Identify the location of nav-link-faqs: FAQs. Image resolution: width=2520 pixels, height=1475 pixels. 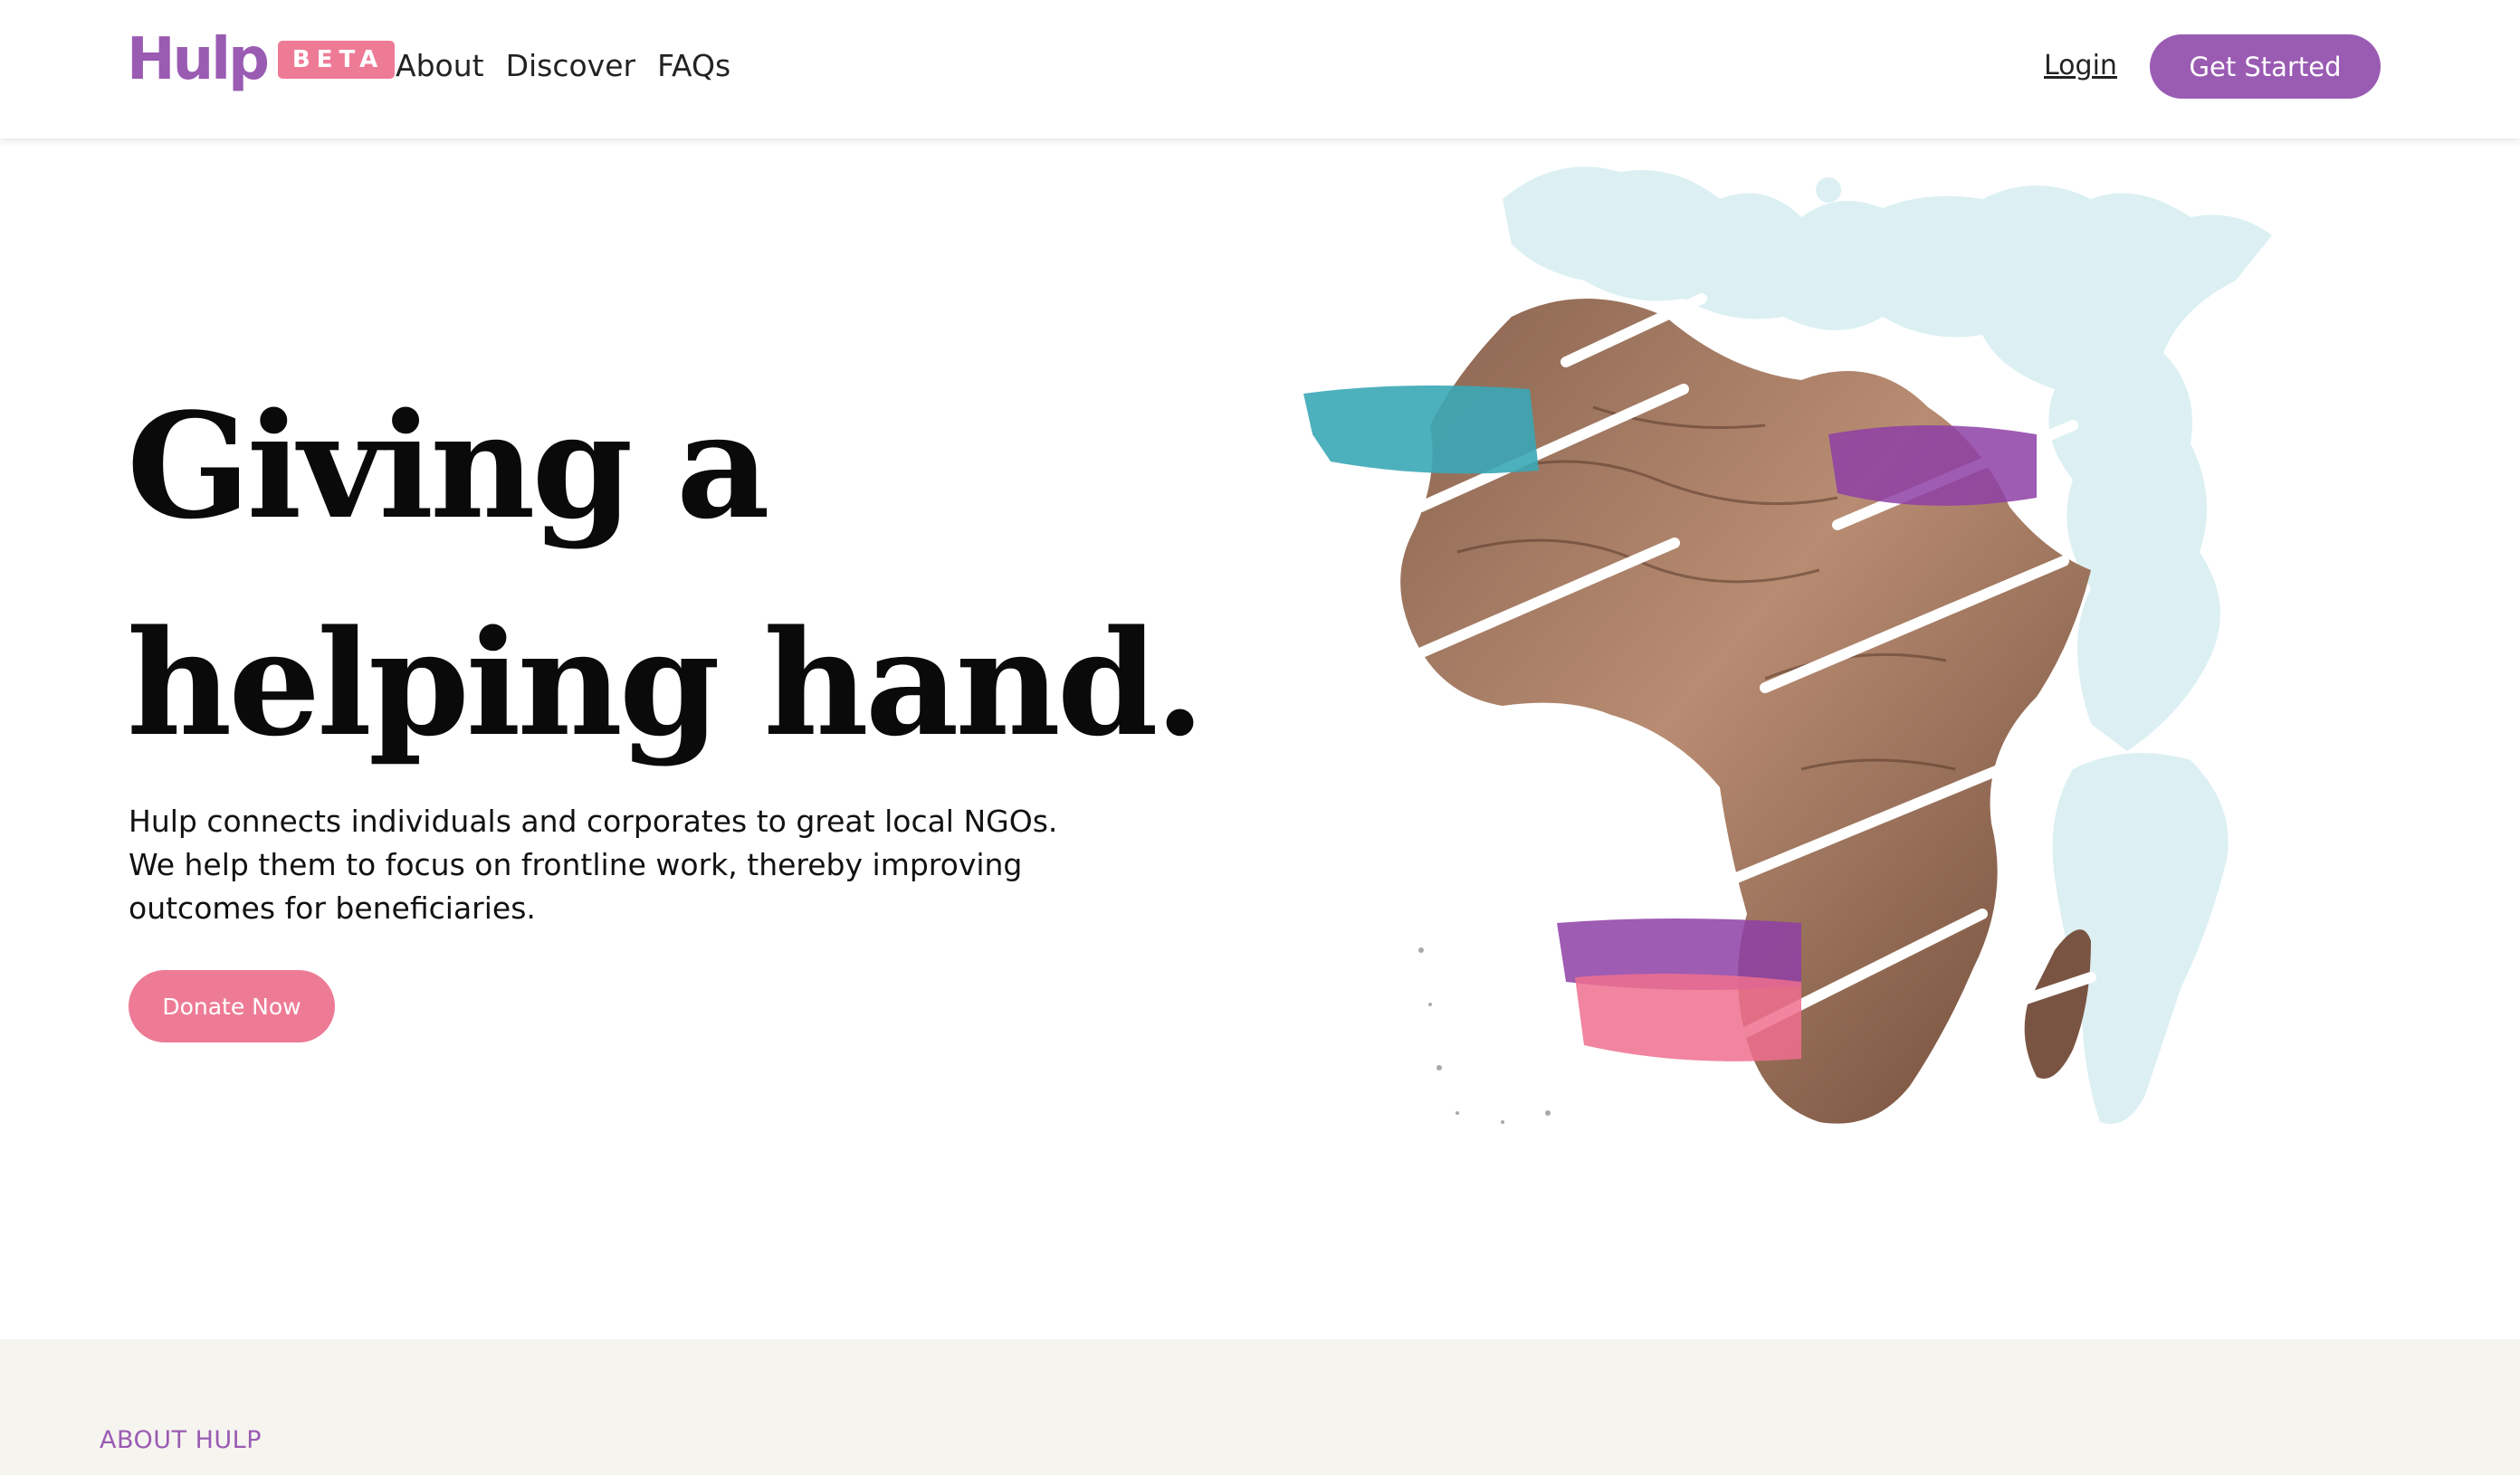
(693, 66).